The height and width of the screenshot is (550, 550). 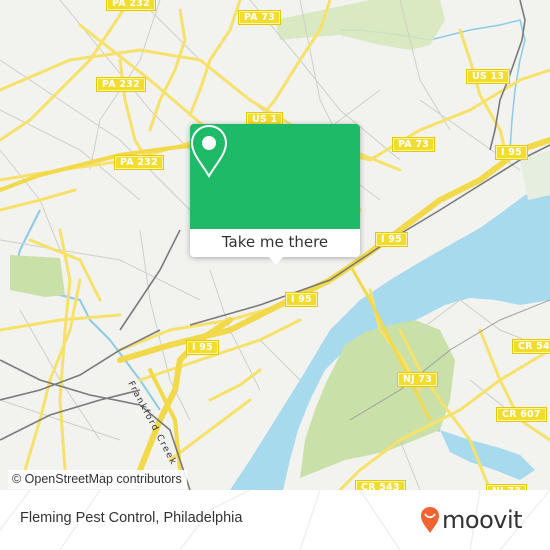 I want to click on take-me-there-button: Take me there, so click(x=275, y=243).